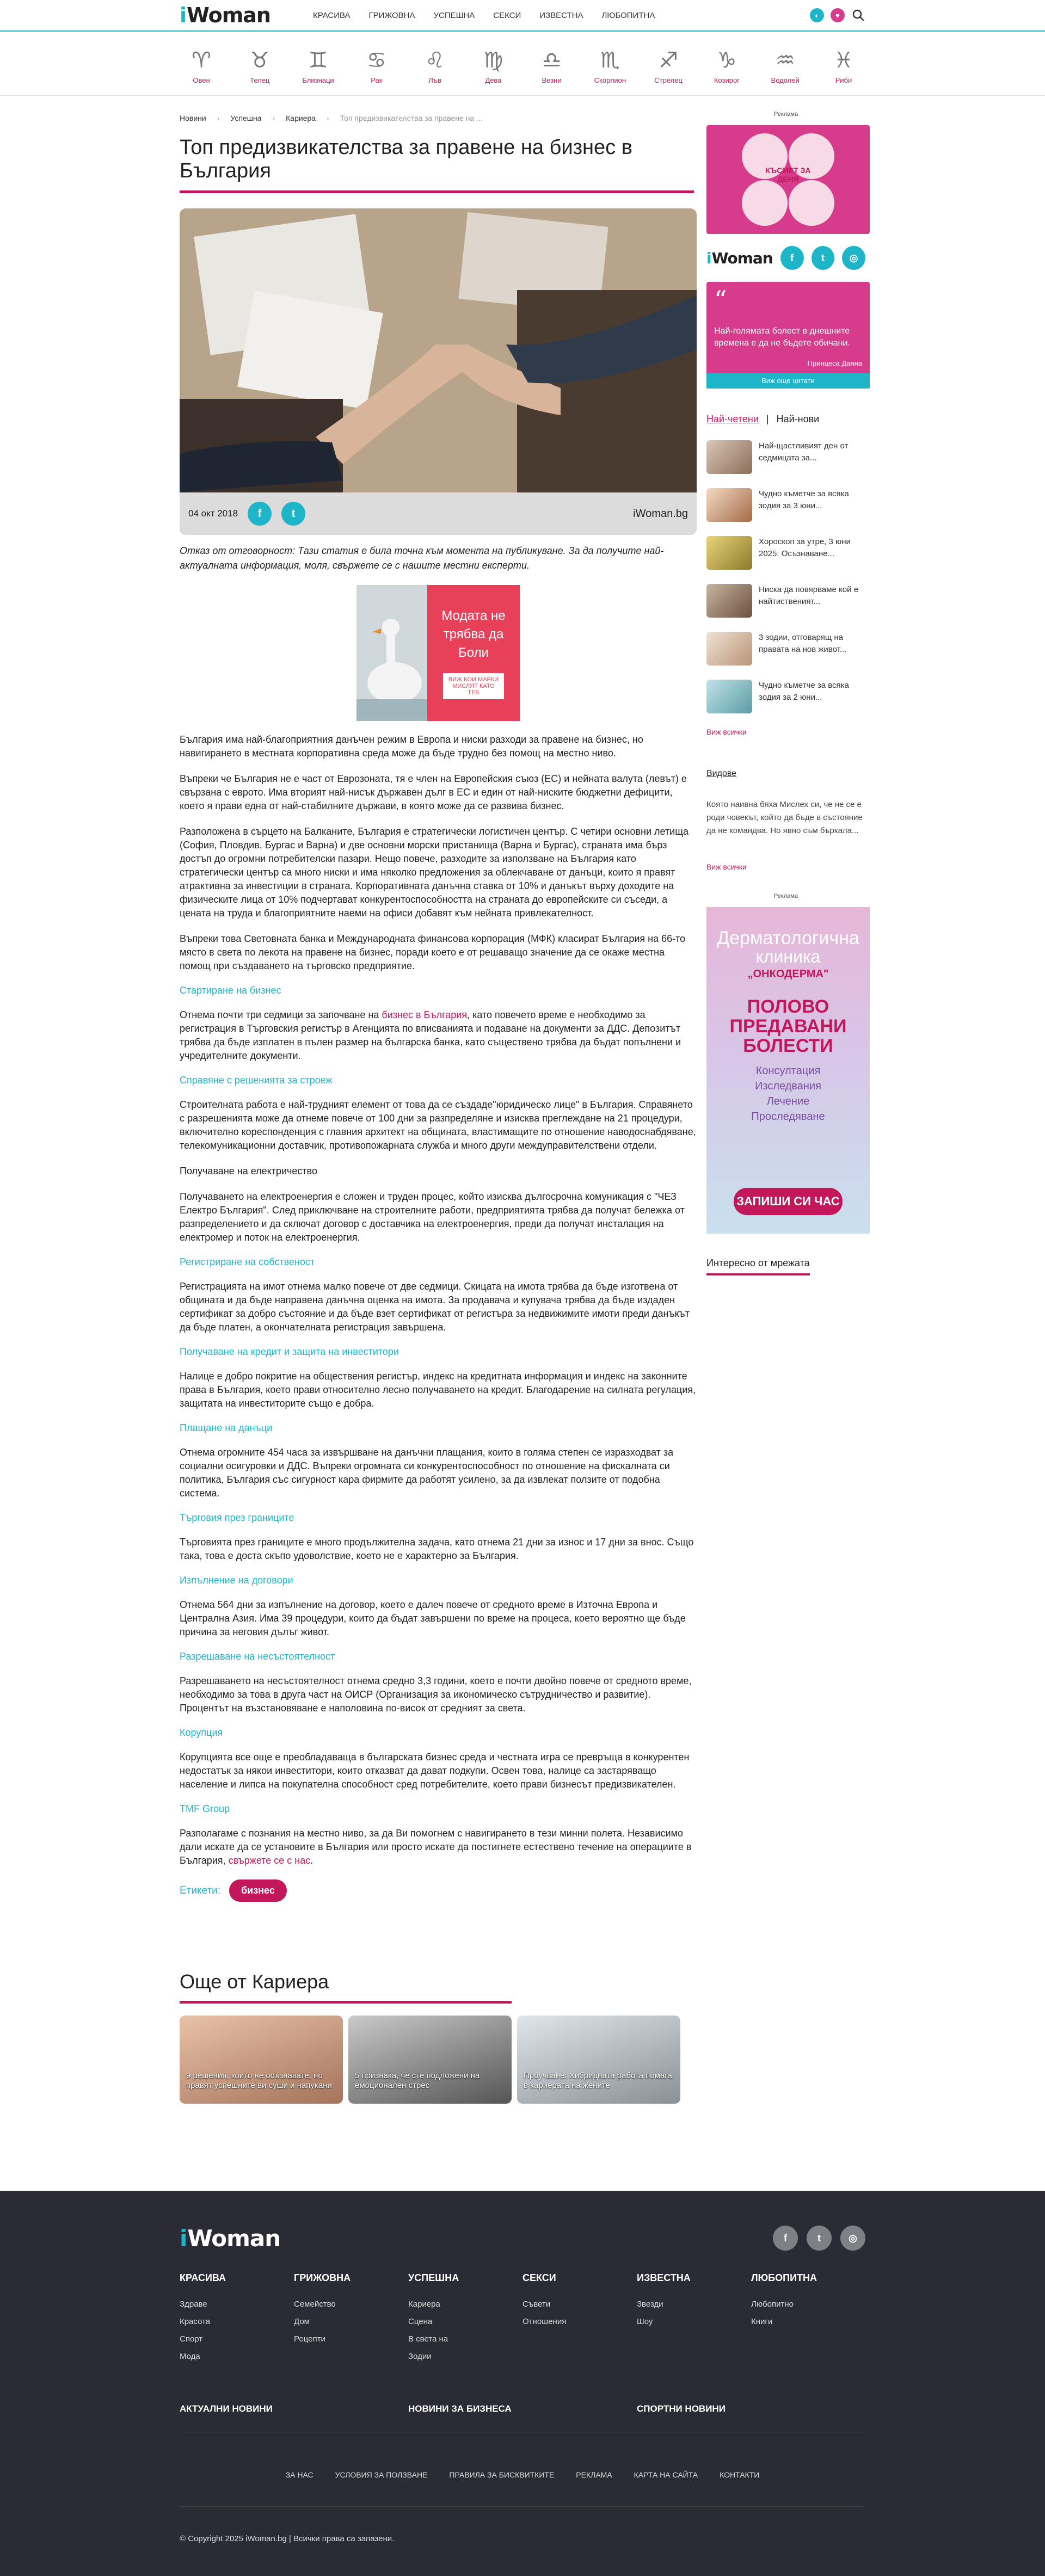 The width and height of the screenshot is (1045, 2576). Describe the element at coordinates (351, 2278) in the screenshot. I see `footer-col-heading: ГРИЖОВНА` at that location.